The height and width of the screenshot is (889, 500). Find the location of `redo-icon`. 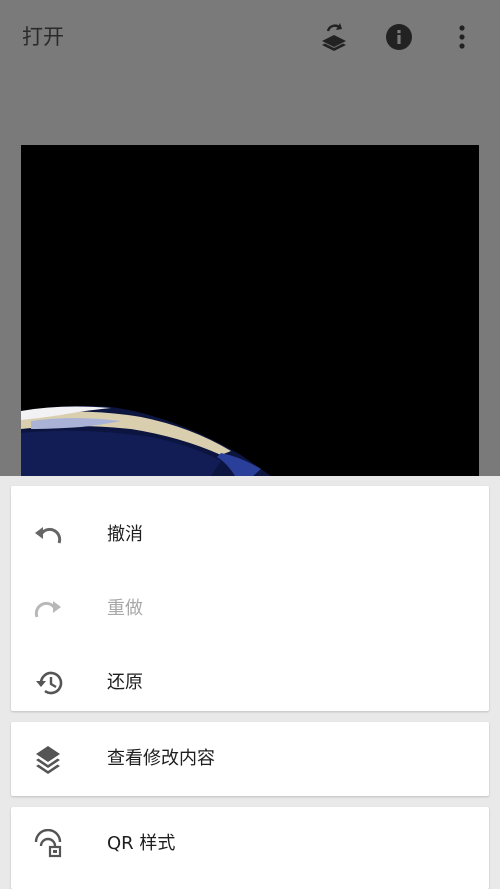

redo-icon is located at coordinates (48, 609).